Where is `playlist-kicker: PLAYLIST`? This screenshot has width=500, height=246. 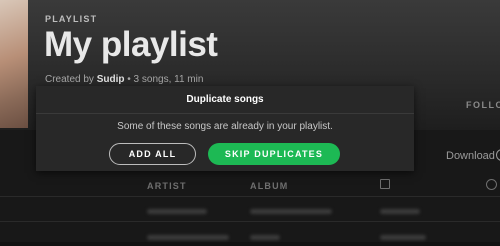
playlist-kicker: PLAYLIST is located at coordinates (71, 19).